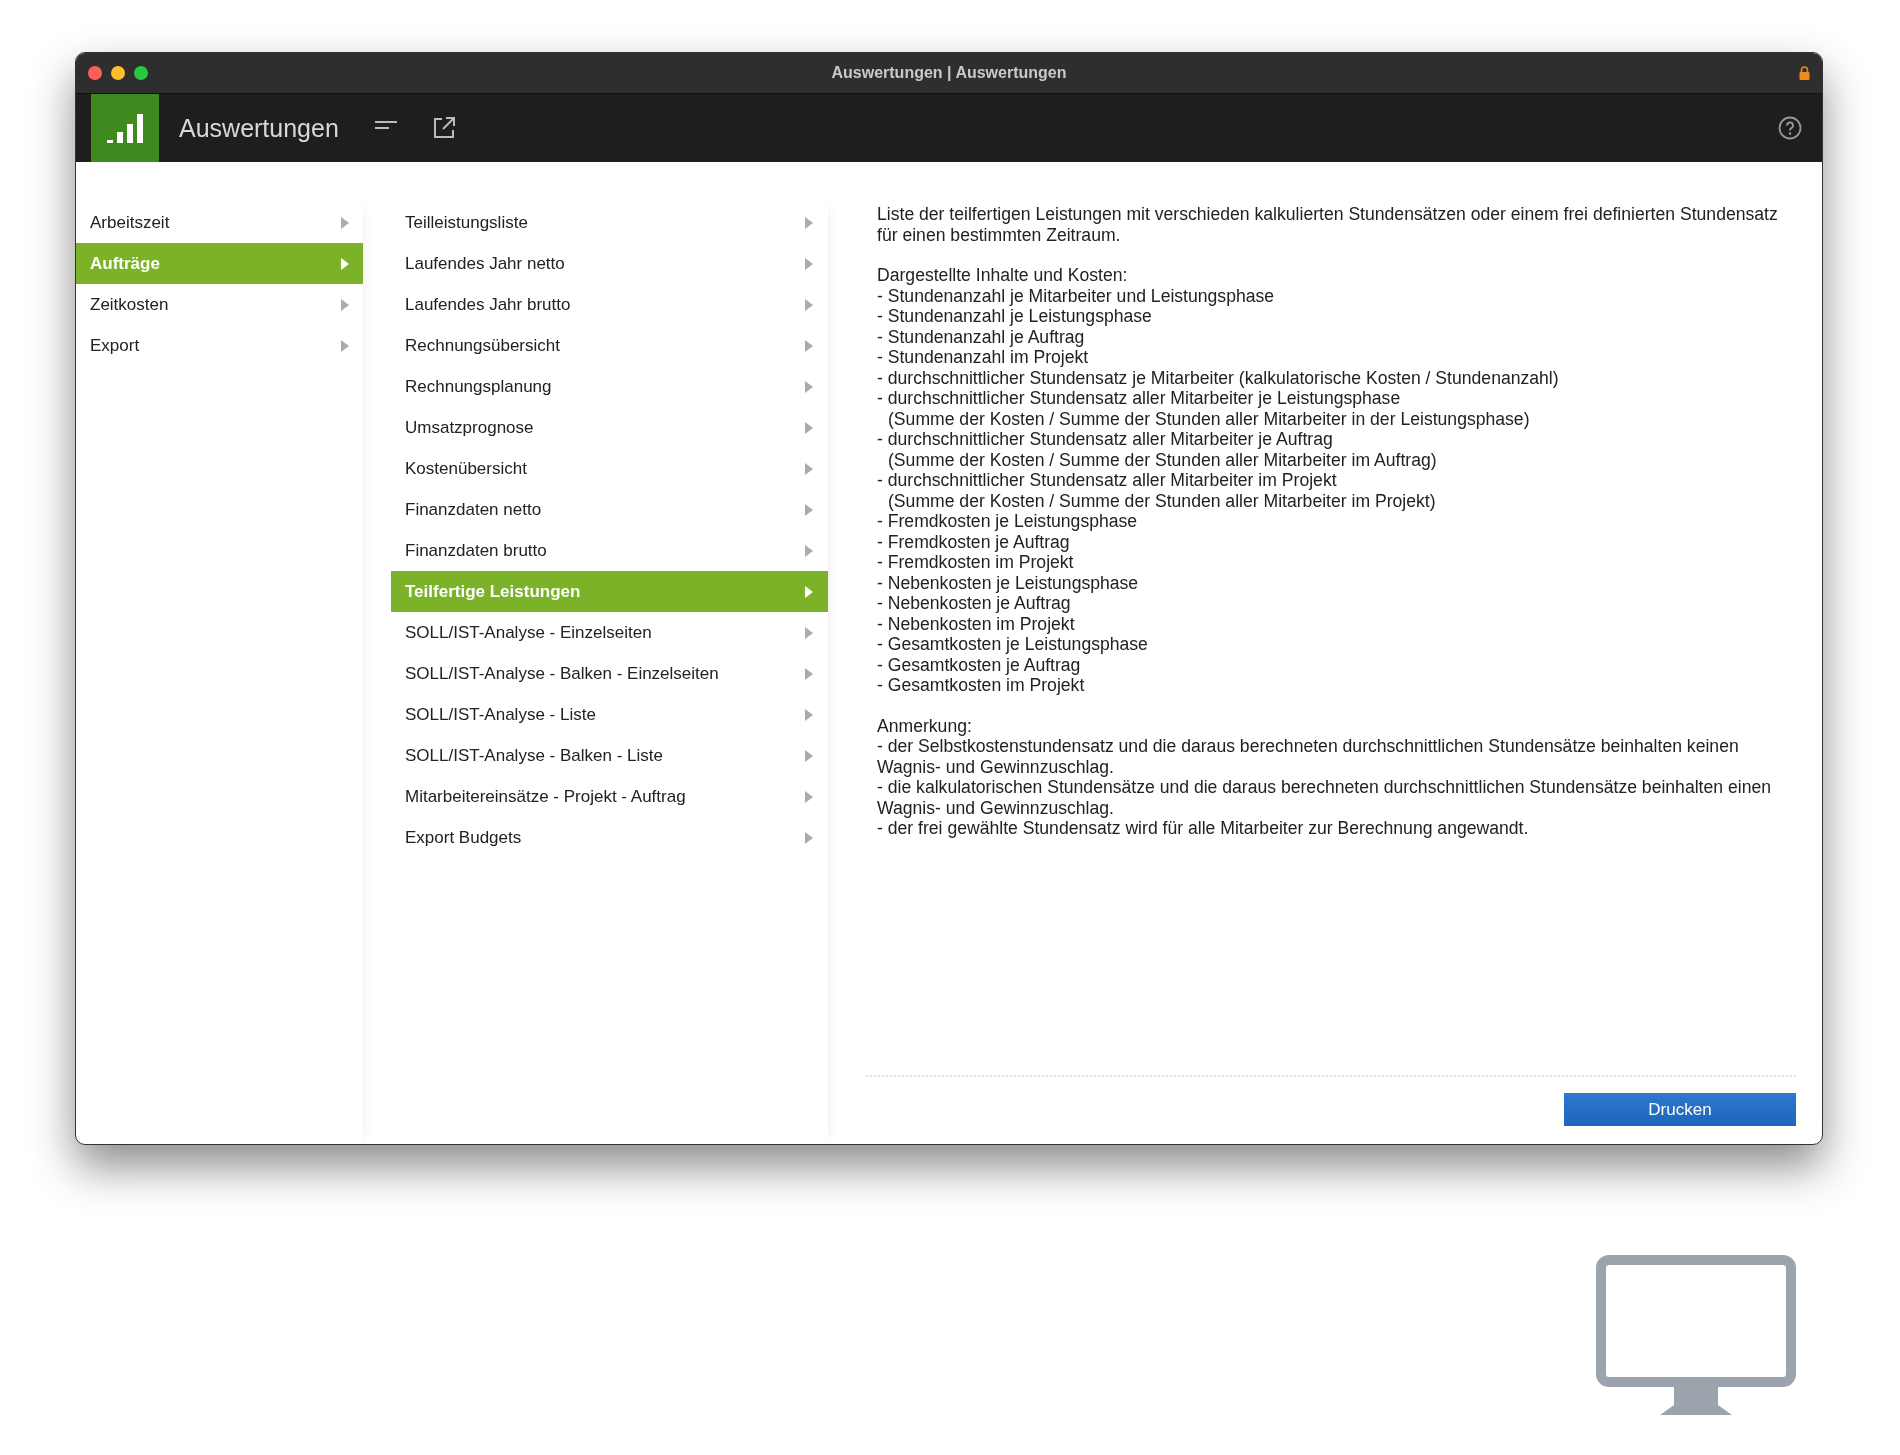 The height and width of the screenshot is (1455, 1900). I want to click on close-button, so click(95, 73).